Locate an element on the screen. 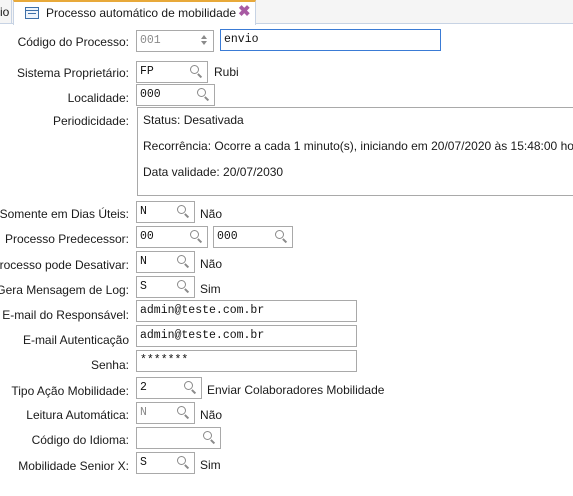 The image size is (573, 496). processo-predecessor-value2: 000 is located at coordinates (227, 236).